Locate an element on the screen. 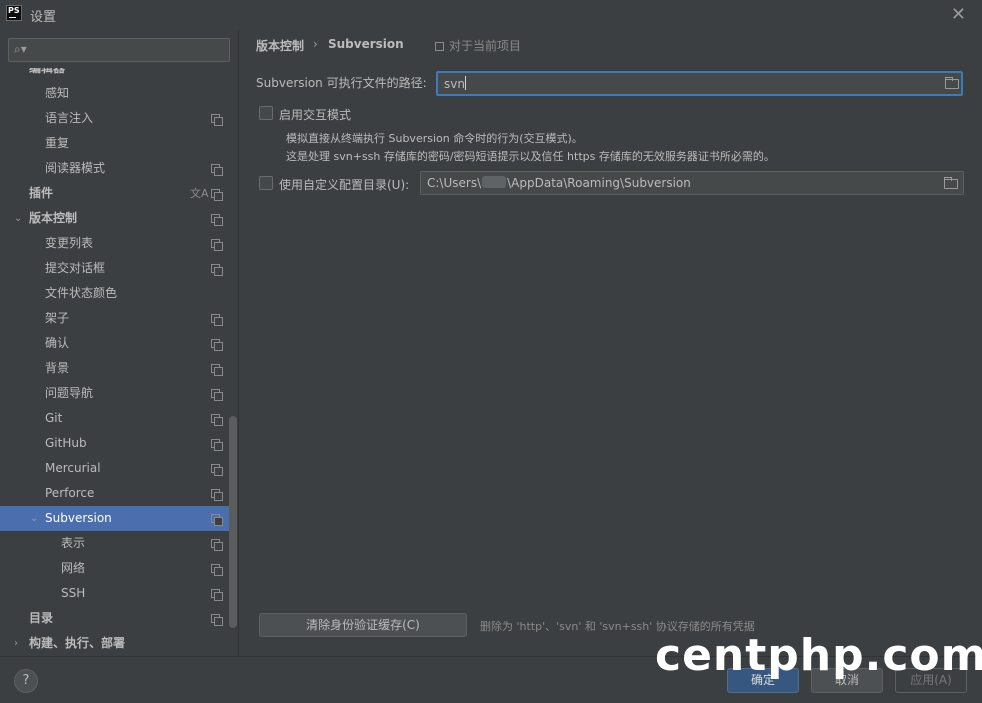 This screenshot has width=982, height=703. sidebar-item: 提交对话框 is located at coordinates (115, 268).